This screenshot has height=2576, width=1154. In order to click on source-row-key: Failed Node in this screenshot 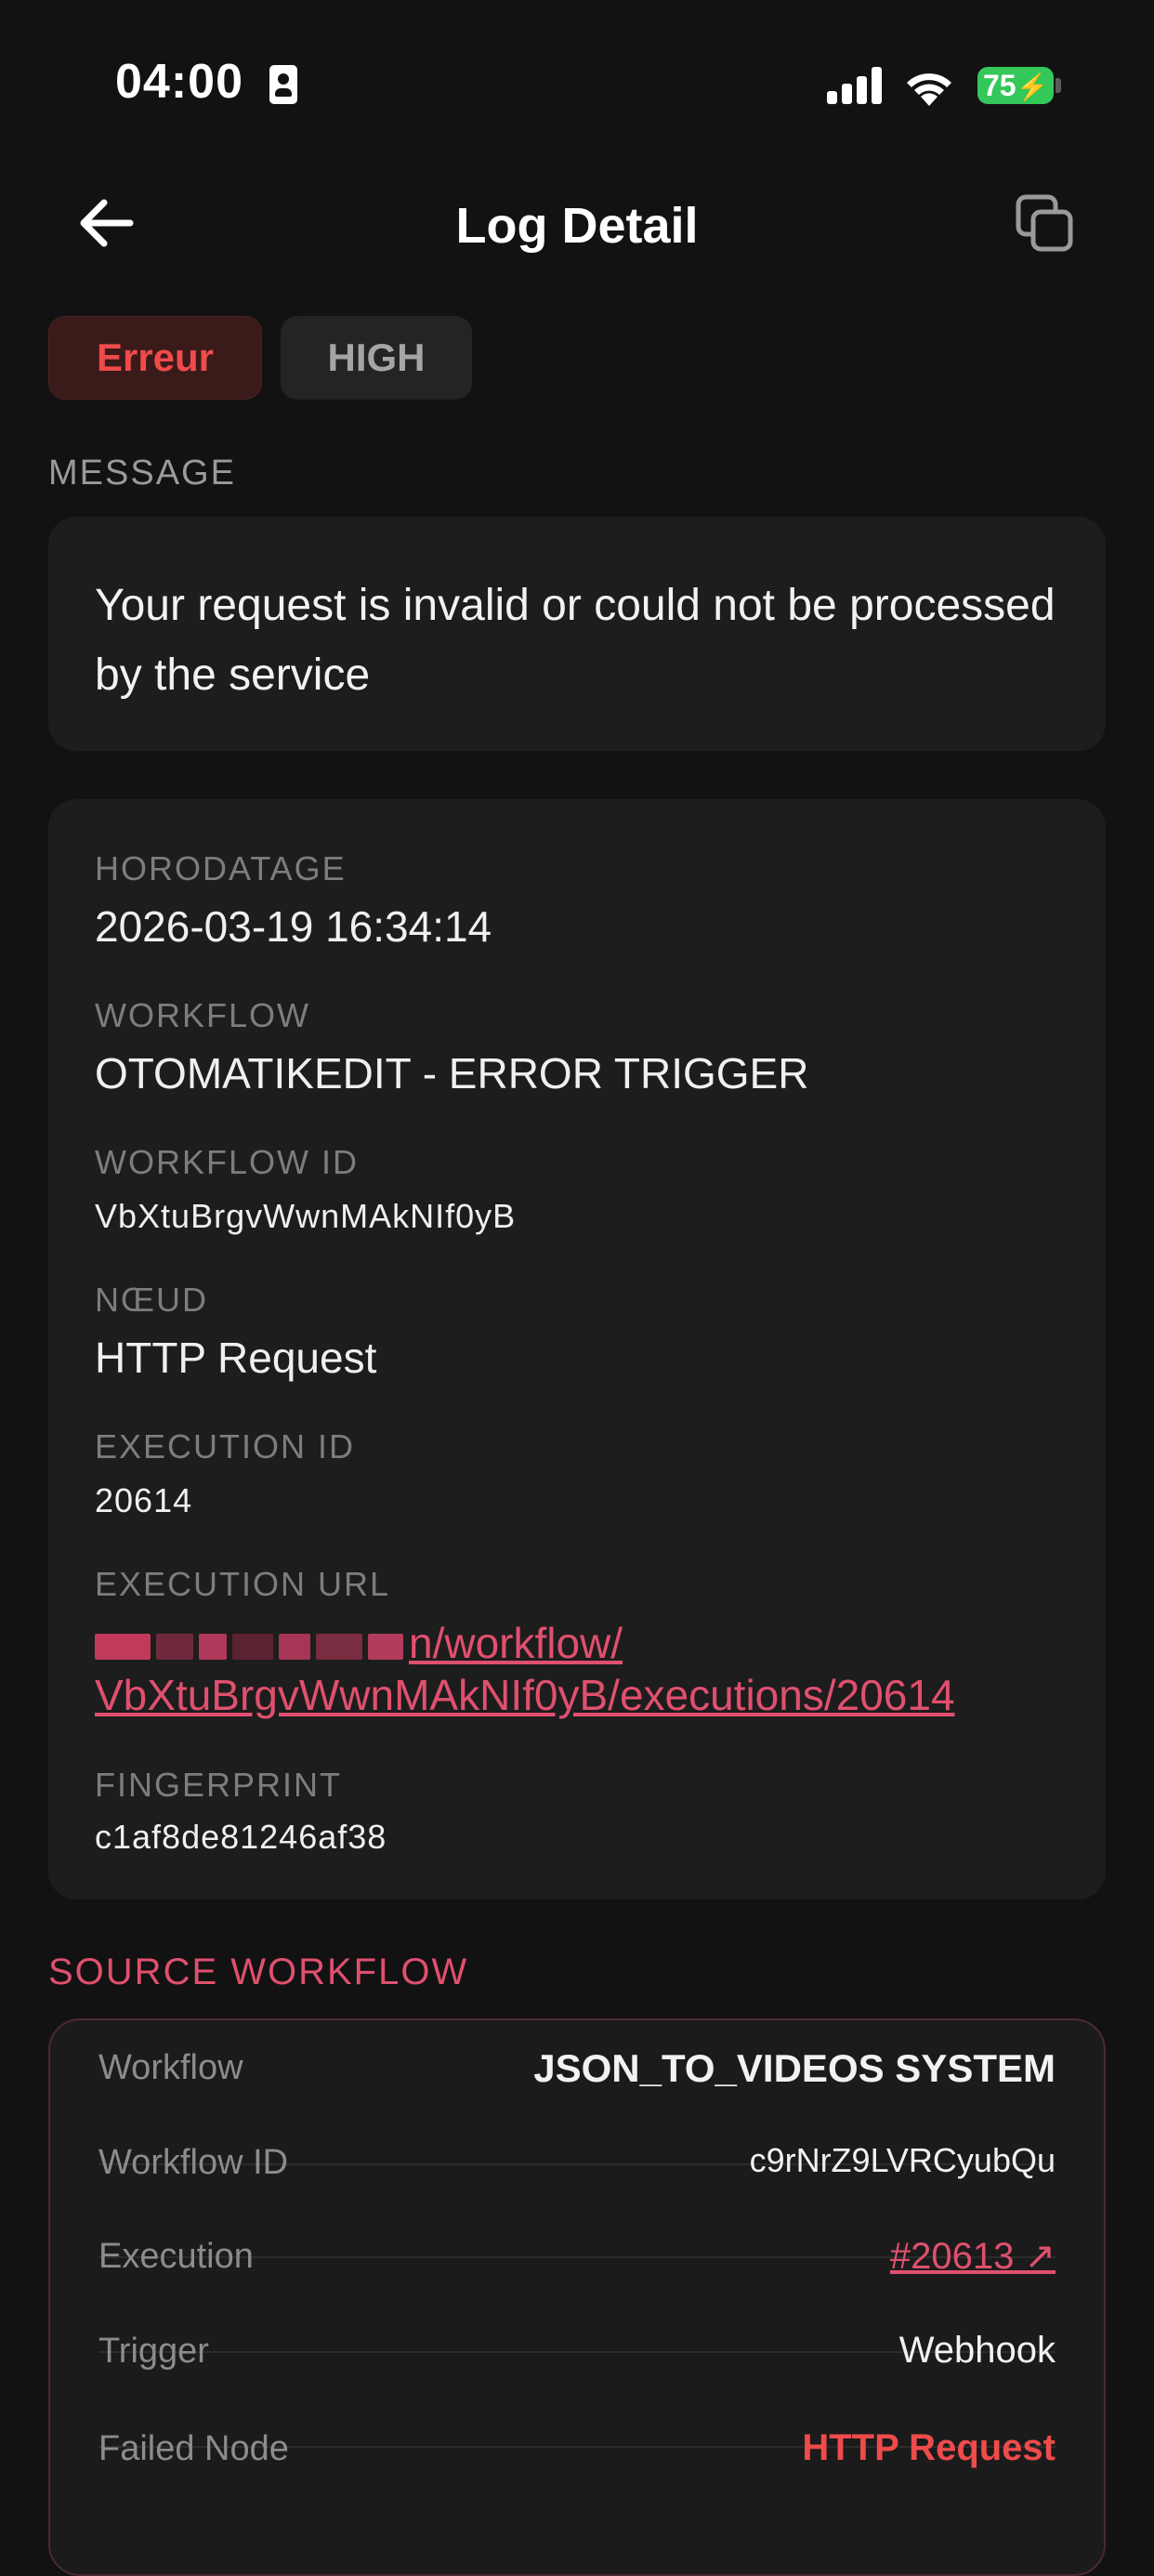, I will do `click(193, 2448)`.